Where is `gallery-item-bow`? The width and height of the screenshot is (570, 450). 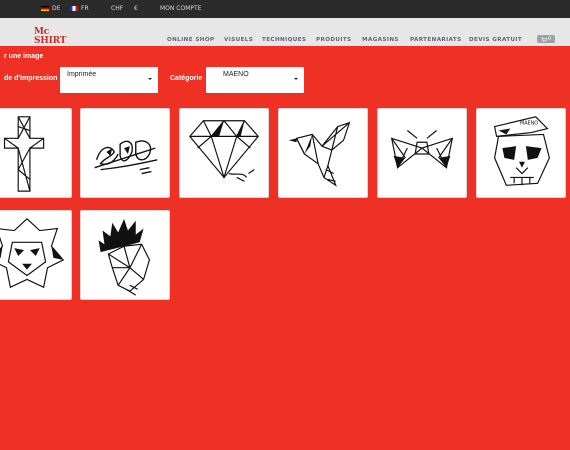 gallery-item-bow is located at coordinates (422, 153).